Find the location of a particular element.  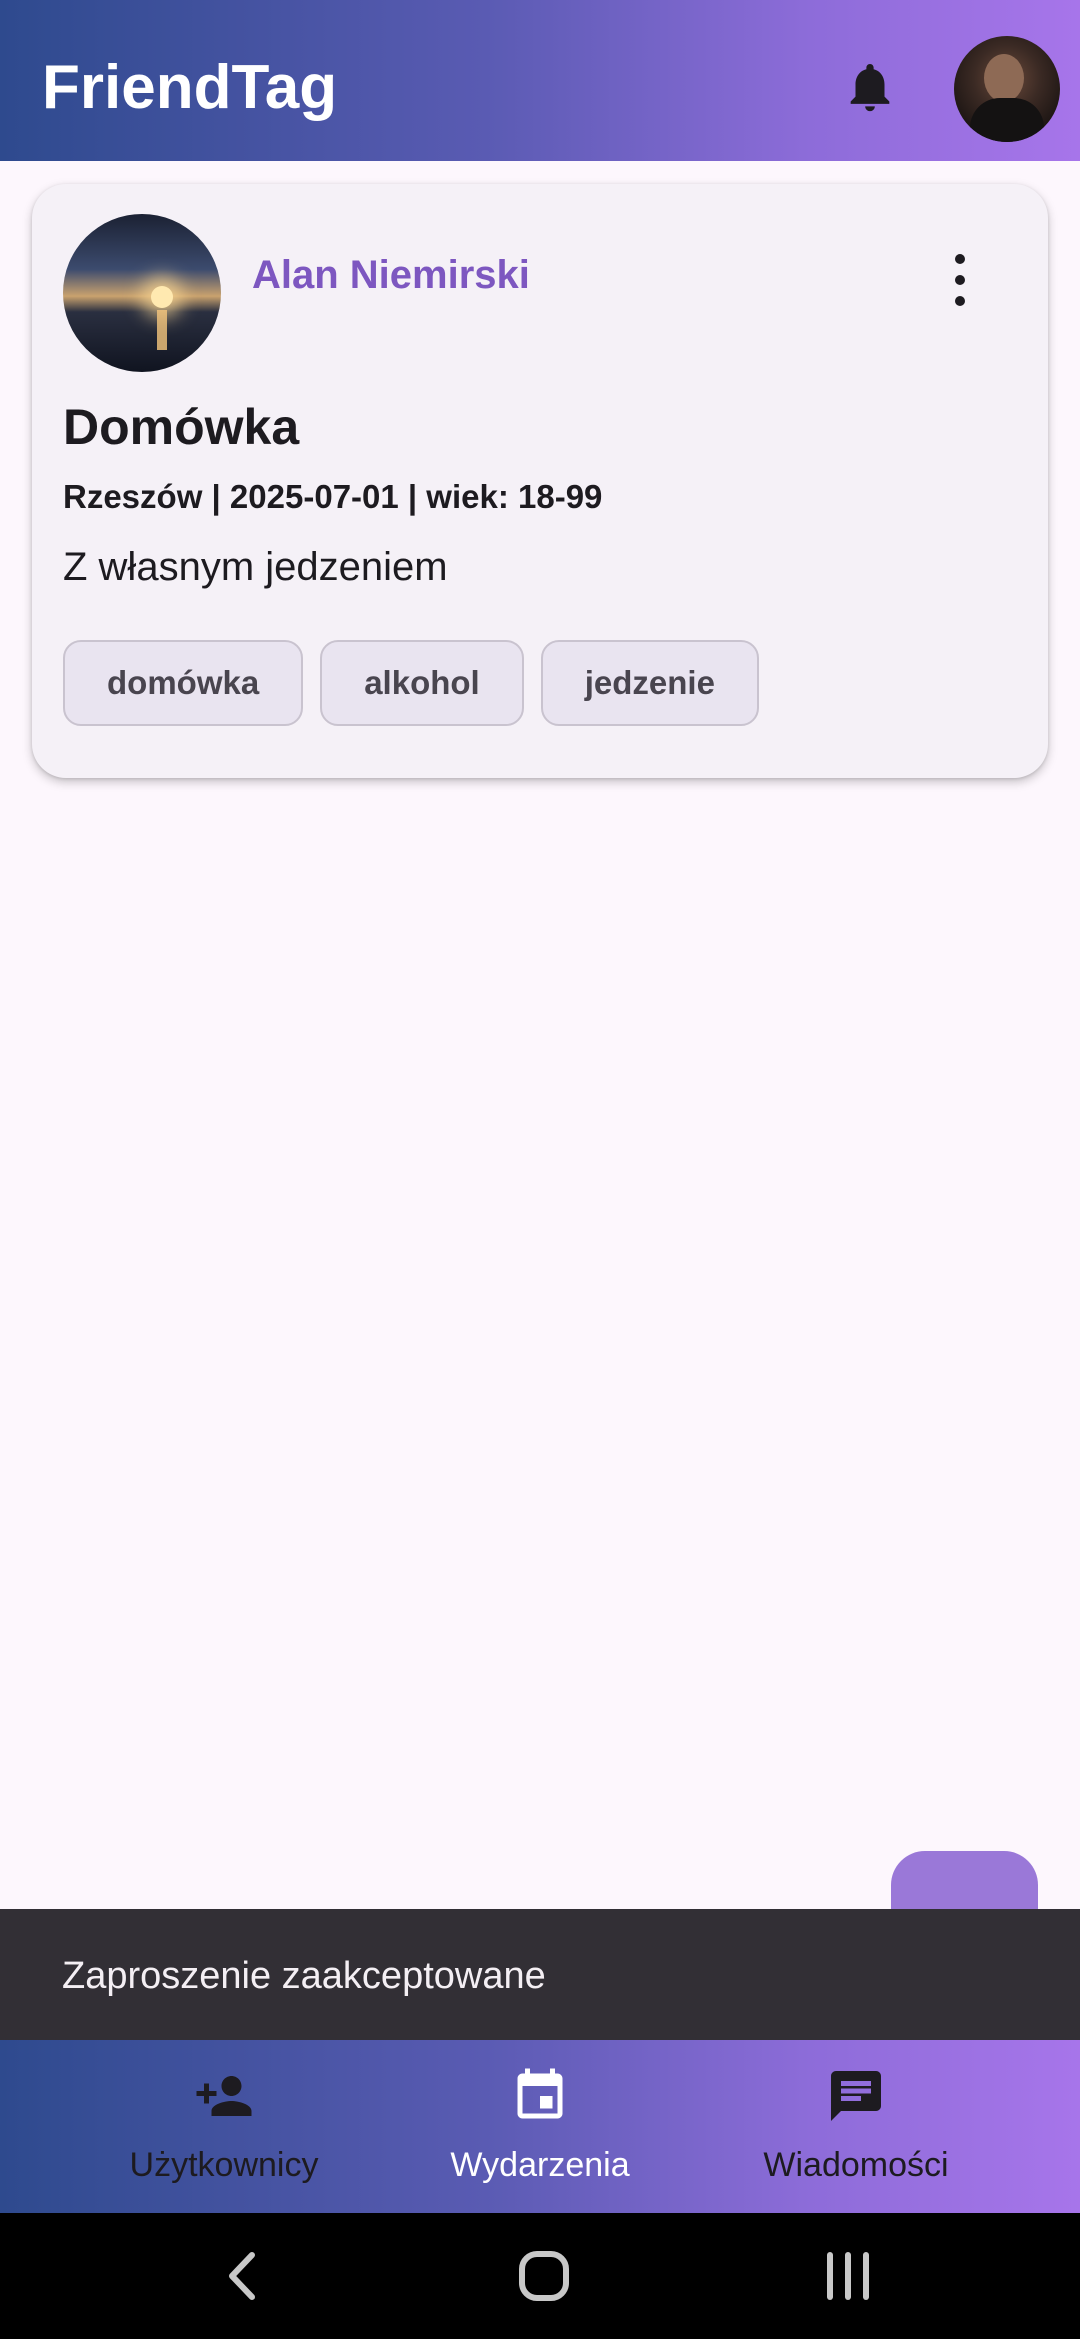

nav-label-users: Użytkownicy is located at coordinates (224, 2165).